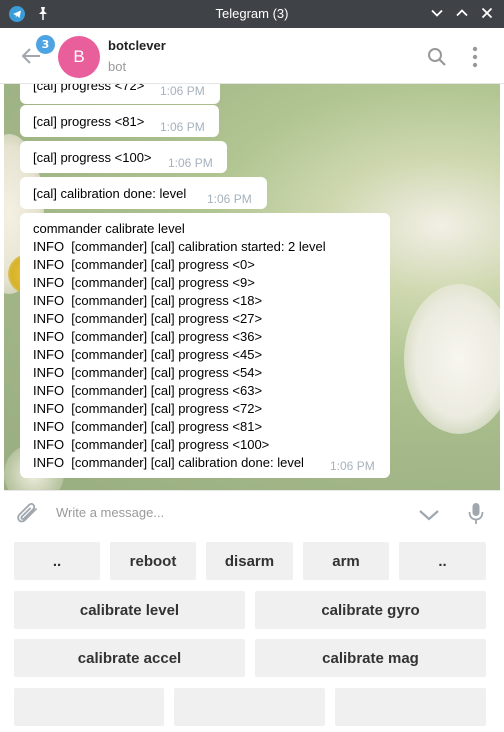  I want to click on message-bubble: [cal] progress <100> 1:06 PM, so click(123, 157).